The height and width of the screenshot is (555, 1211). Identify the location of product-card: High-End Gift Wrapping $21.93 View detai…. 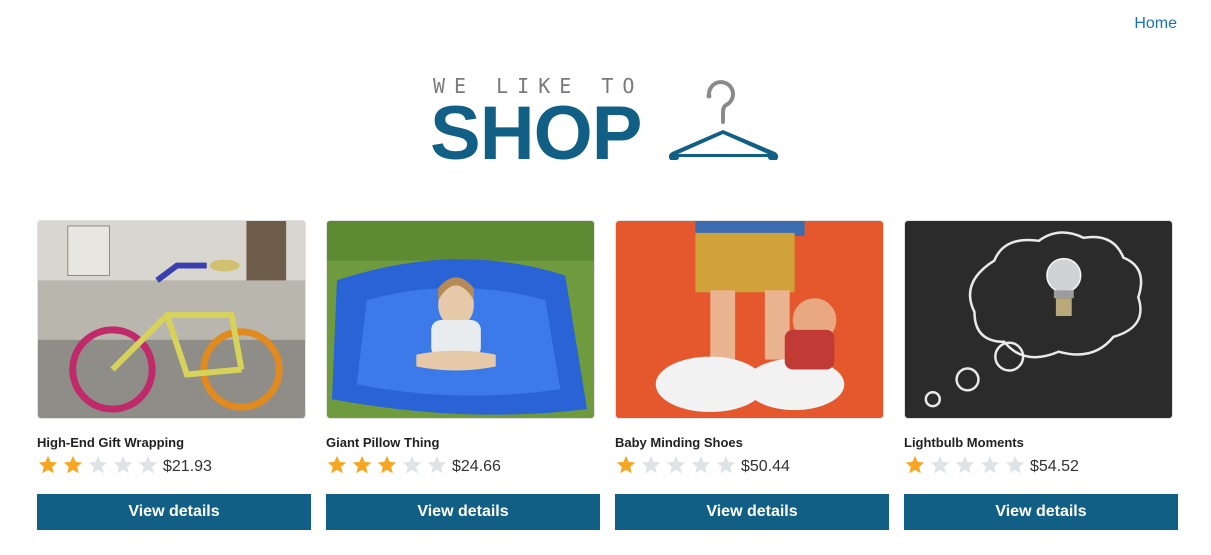
(174, 375).